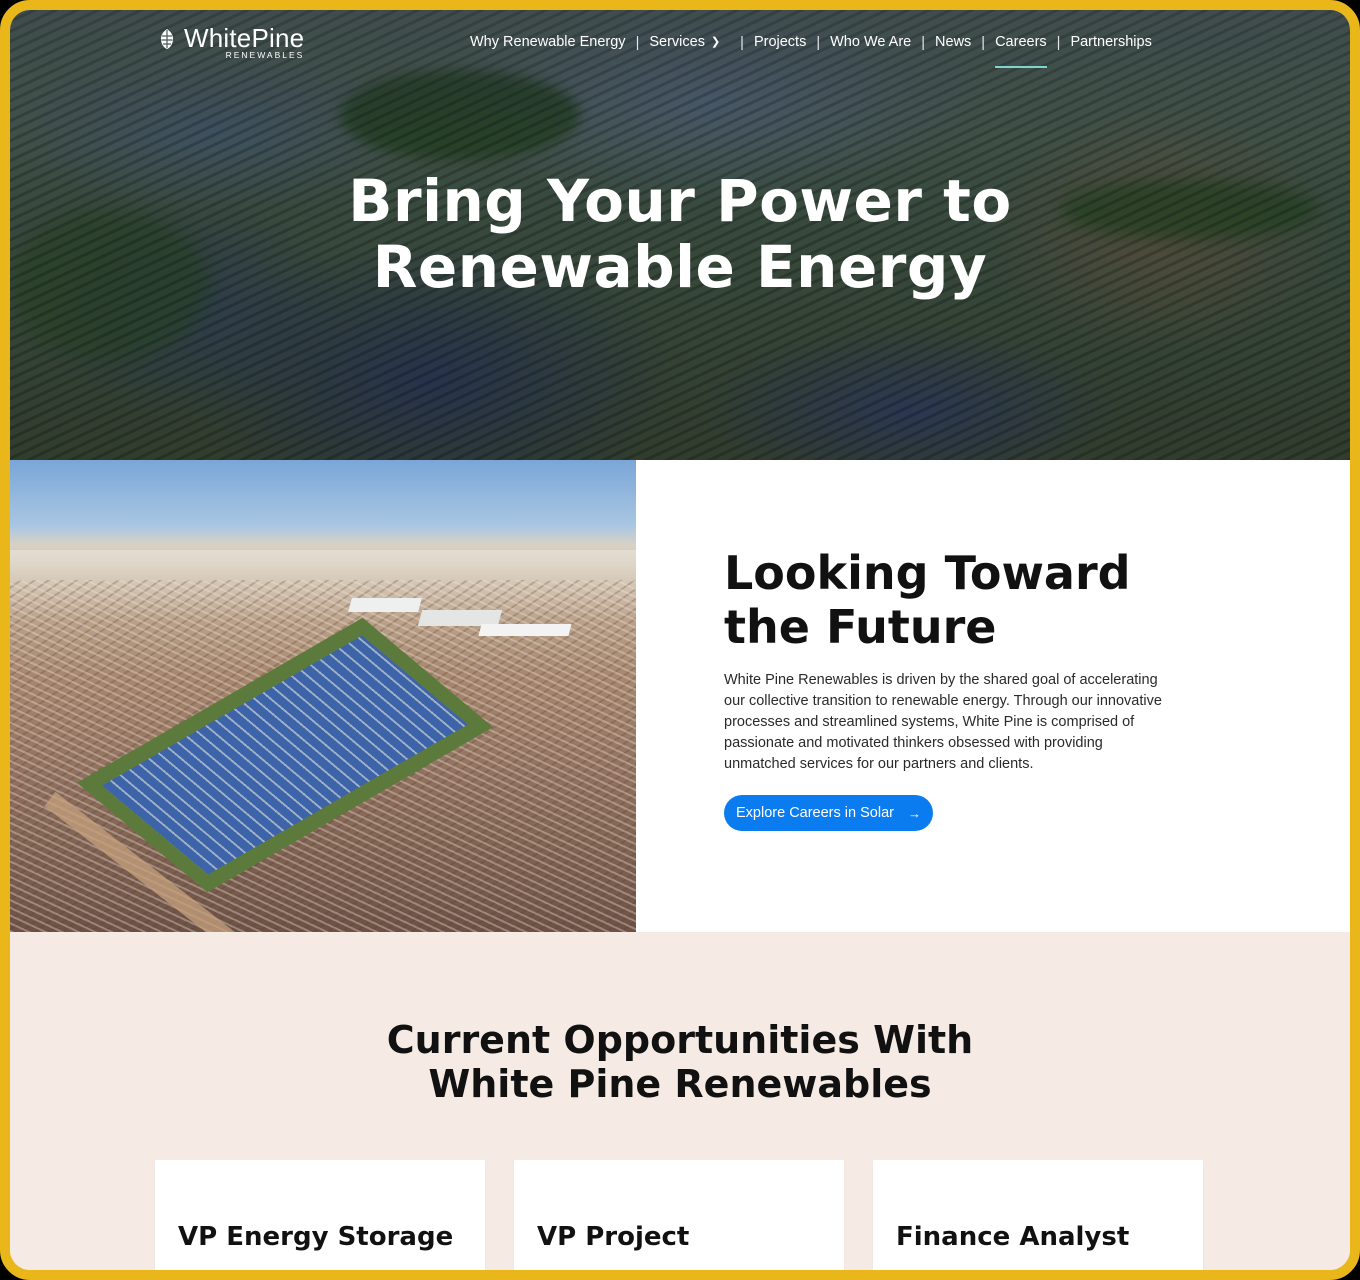  I want to click on arrow-right-icon: →, so click(914, 813).